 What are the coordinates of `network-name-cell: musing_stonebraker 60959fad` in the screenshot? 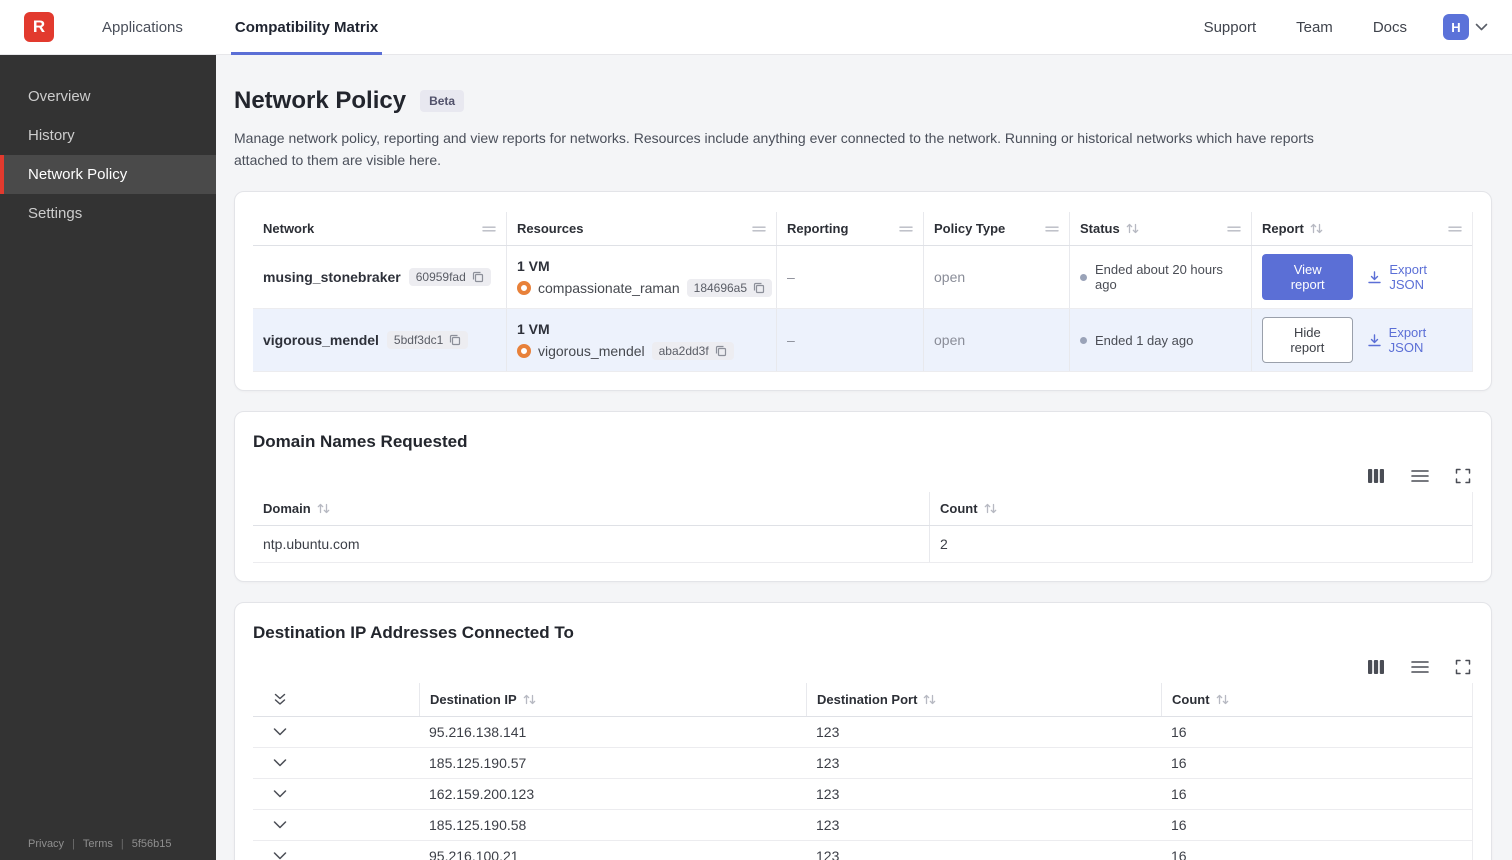 It's located at (379, 277).